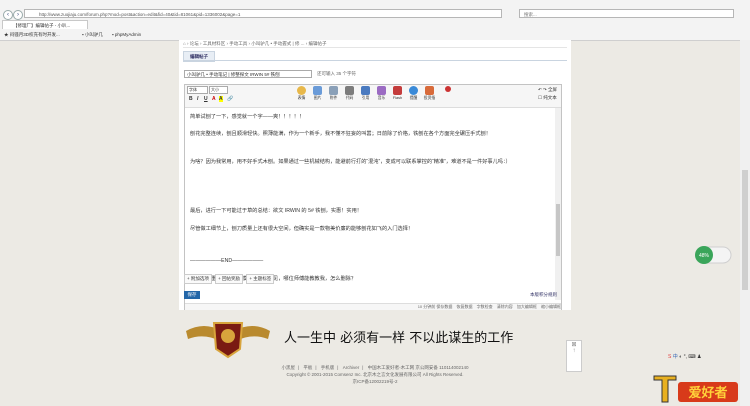  Describe the element at coordinates (301, 90) in the screenshot. I see `smile-icon` at that location.